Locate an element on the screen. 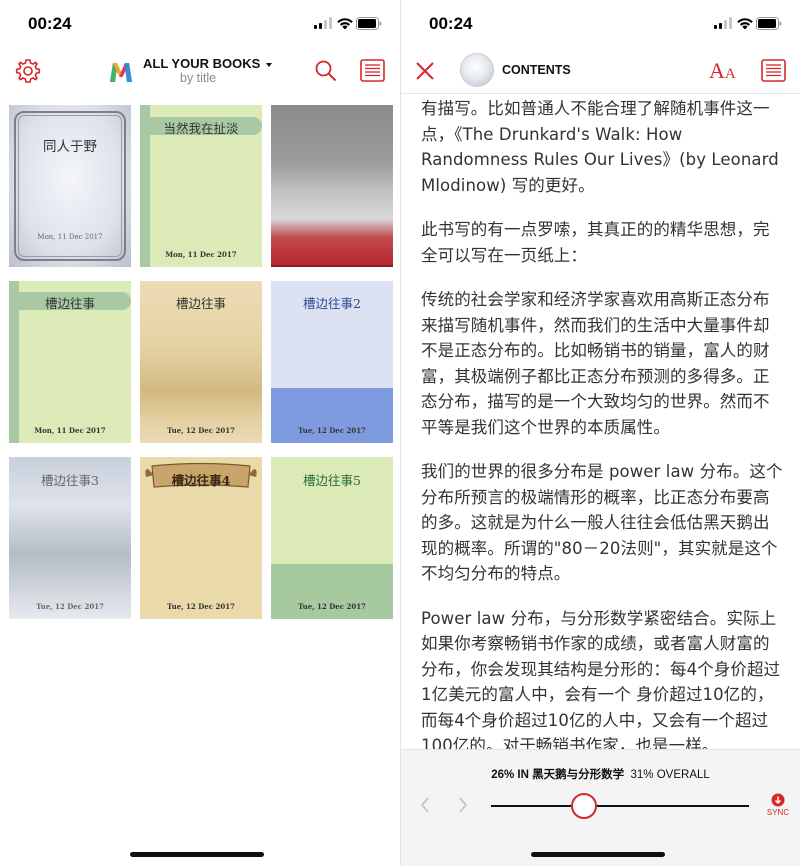 The height and width of the screenshot is (866, 800). book-title: 槽边往事3 is located at coordinates (70, 480).